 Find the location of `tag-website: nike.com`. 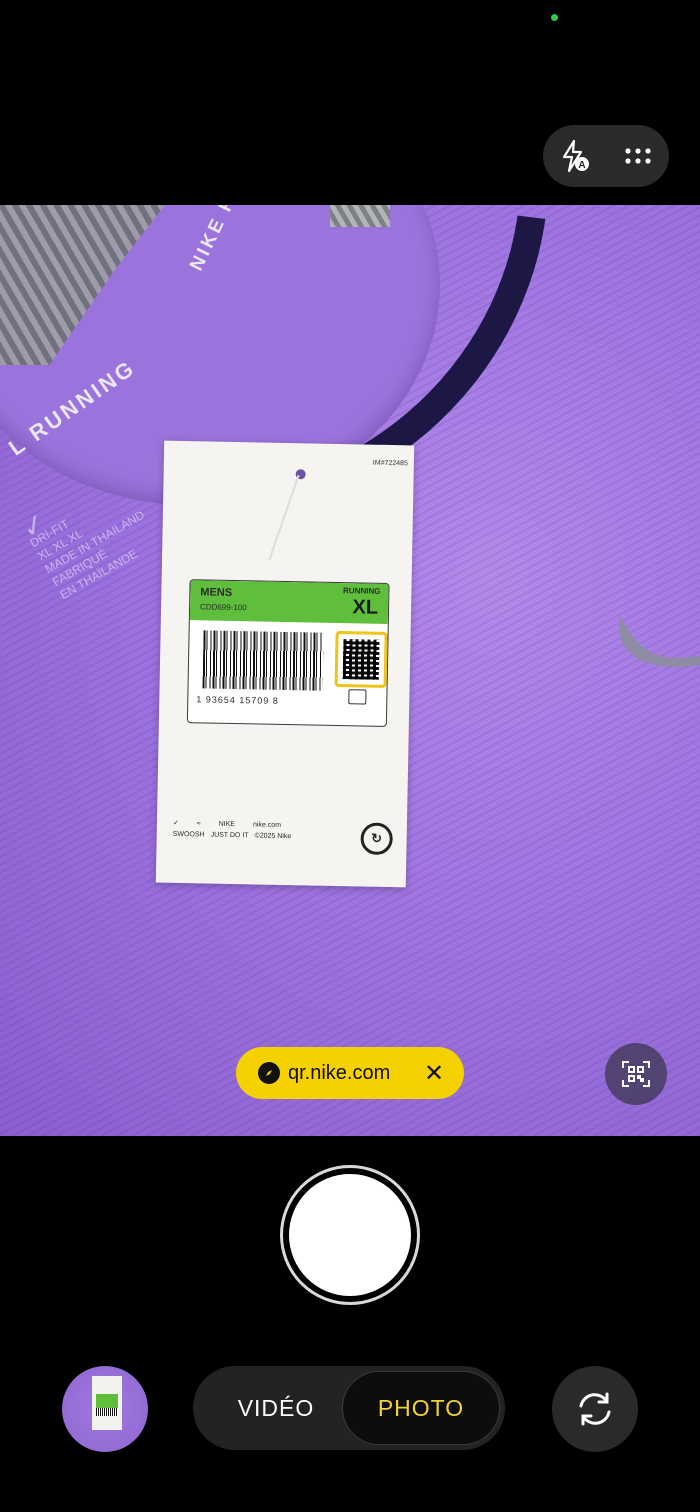

tag-website: nike.com is located at coordinates (267, 824).